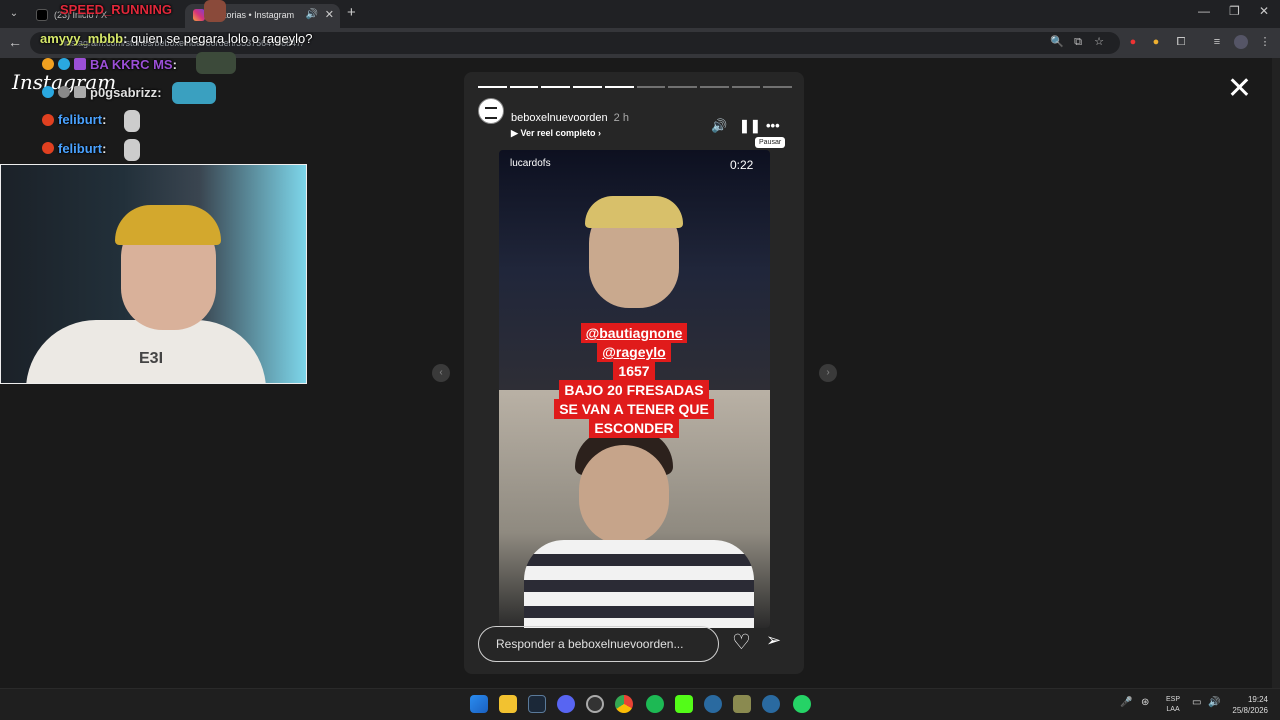  Describe the element at coordinates (1078, 42) in the screenshot. I see `install-app-icon: ⧉` at that location.